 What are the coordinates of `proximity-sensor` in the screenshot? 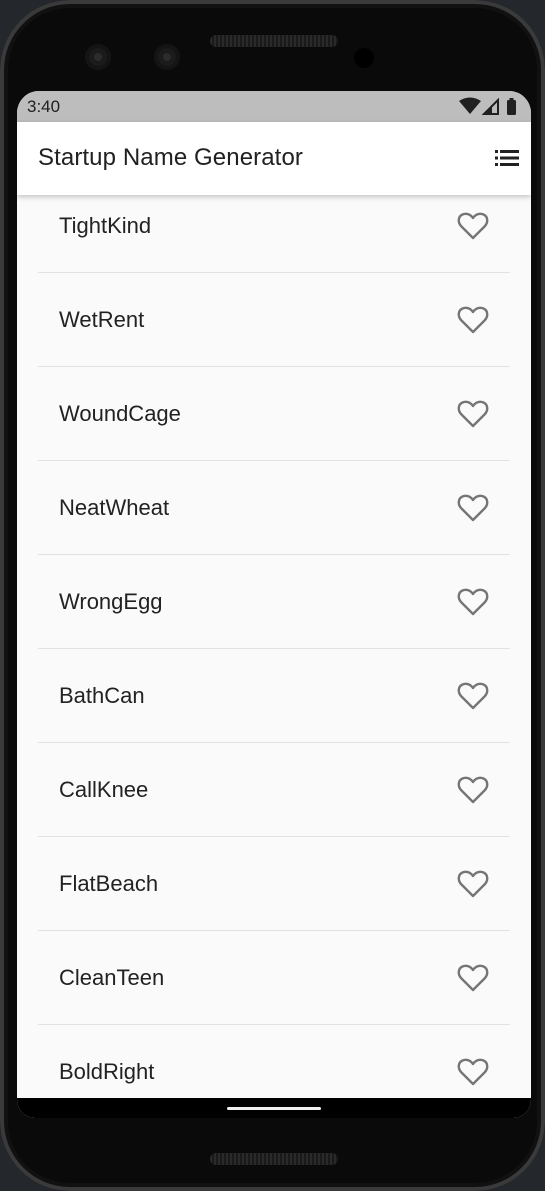 It's located at (364, 58).